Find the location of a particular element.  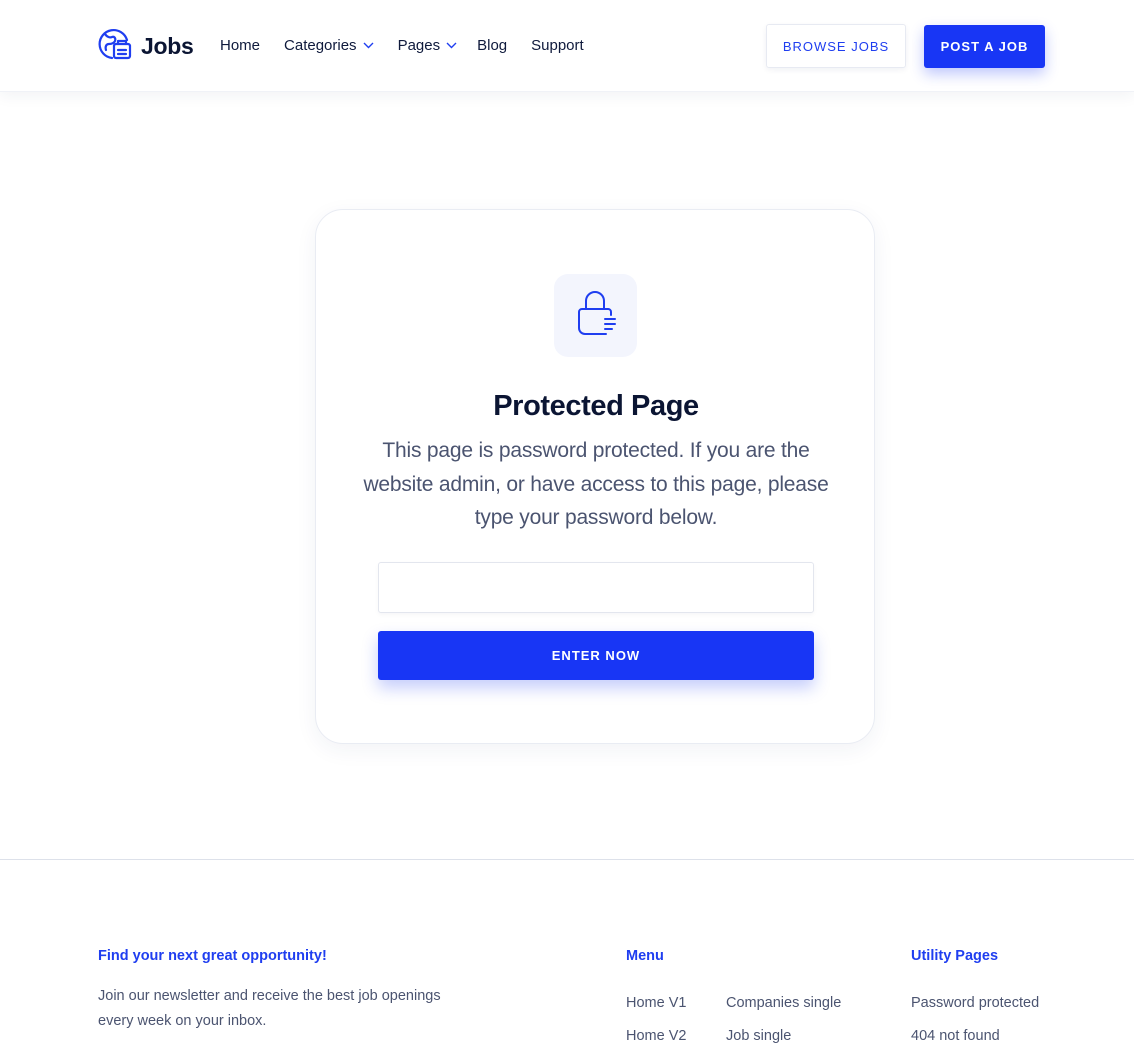

logo-icon is located at coordinates (115, 46).